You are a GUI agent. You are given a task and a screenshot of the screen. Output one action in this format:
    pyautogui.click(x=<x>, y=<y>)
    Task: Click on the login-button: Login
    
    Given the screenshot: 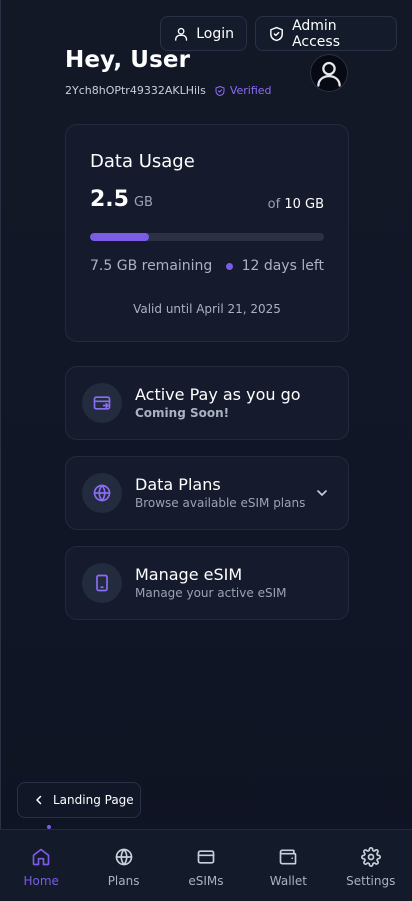 What is the action you would take?
    pyautogui.click(x=203, y=33)
    